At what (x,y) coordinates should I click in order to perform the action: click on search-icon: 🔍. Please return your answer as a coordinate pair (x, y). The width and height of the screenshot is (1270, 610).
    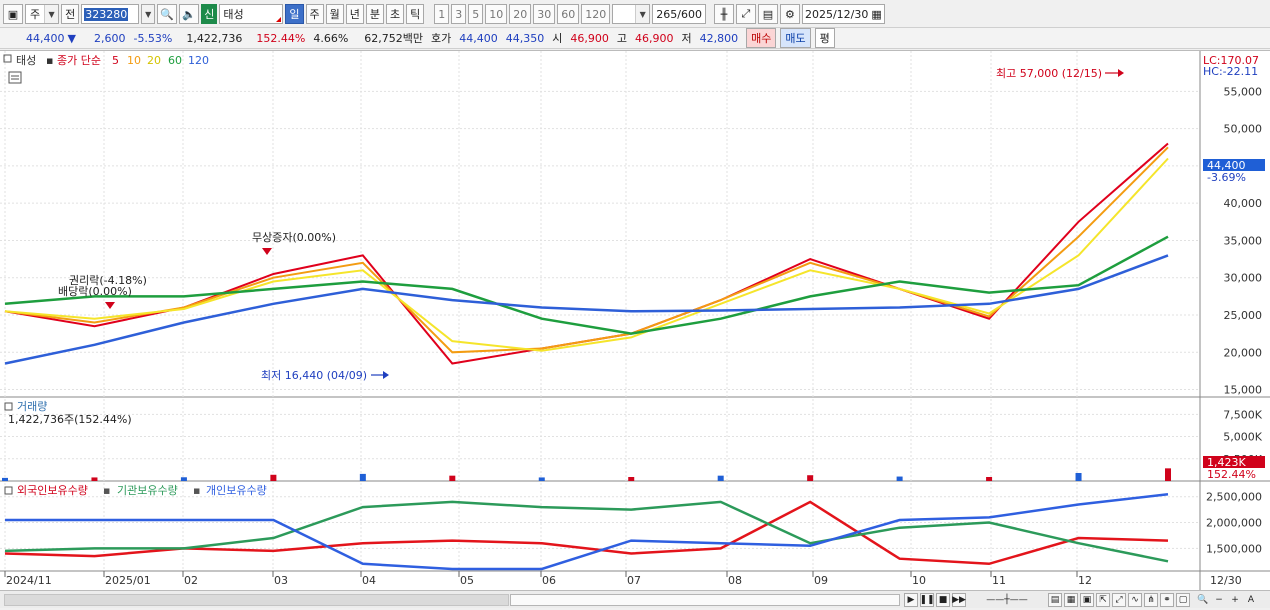
    Looking at the image, I should click on (167, 14).